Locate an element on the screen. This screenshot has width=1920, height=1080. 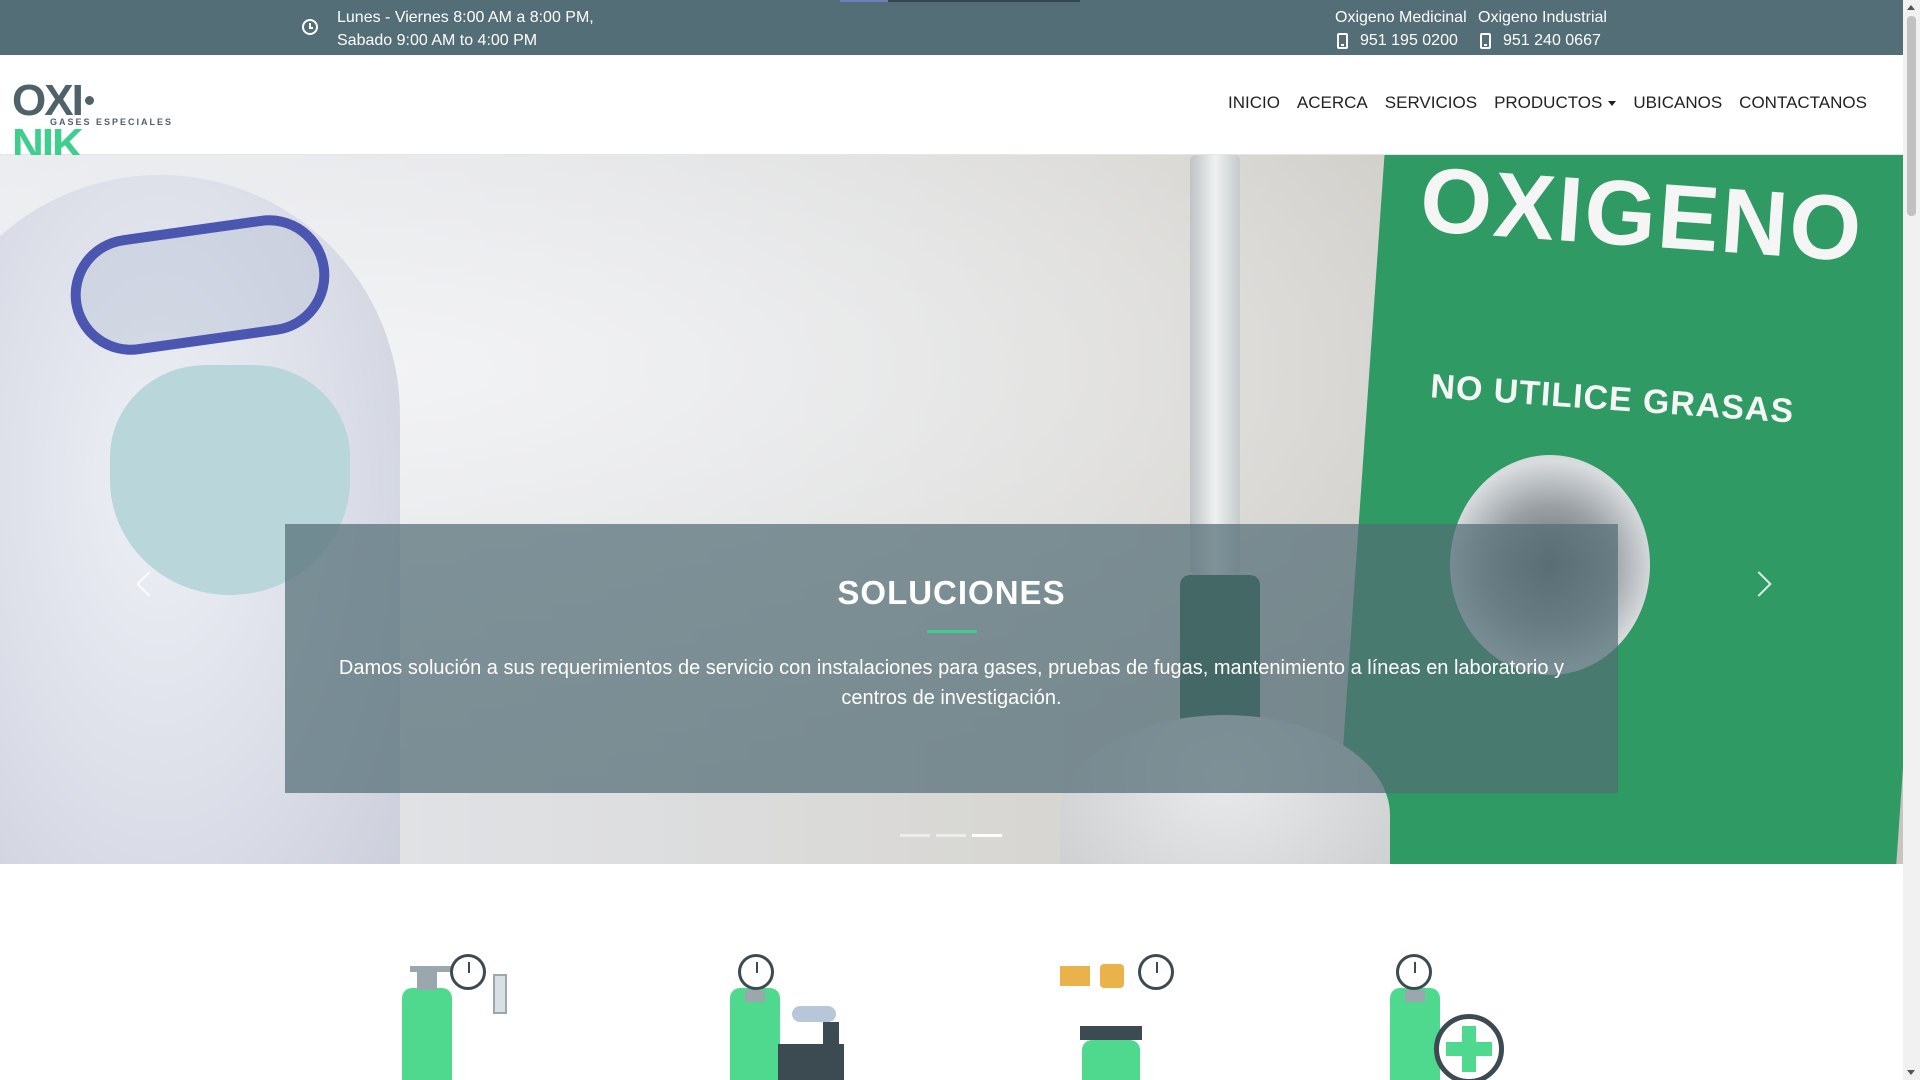
nav-servicios: SERVICIOS is located at coordinates (1431, 103).